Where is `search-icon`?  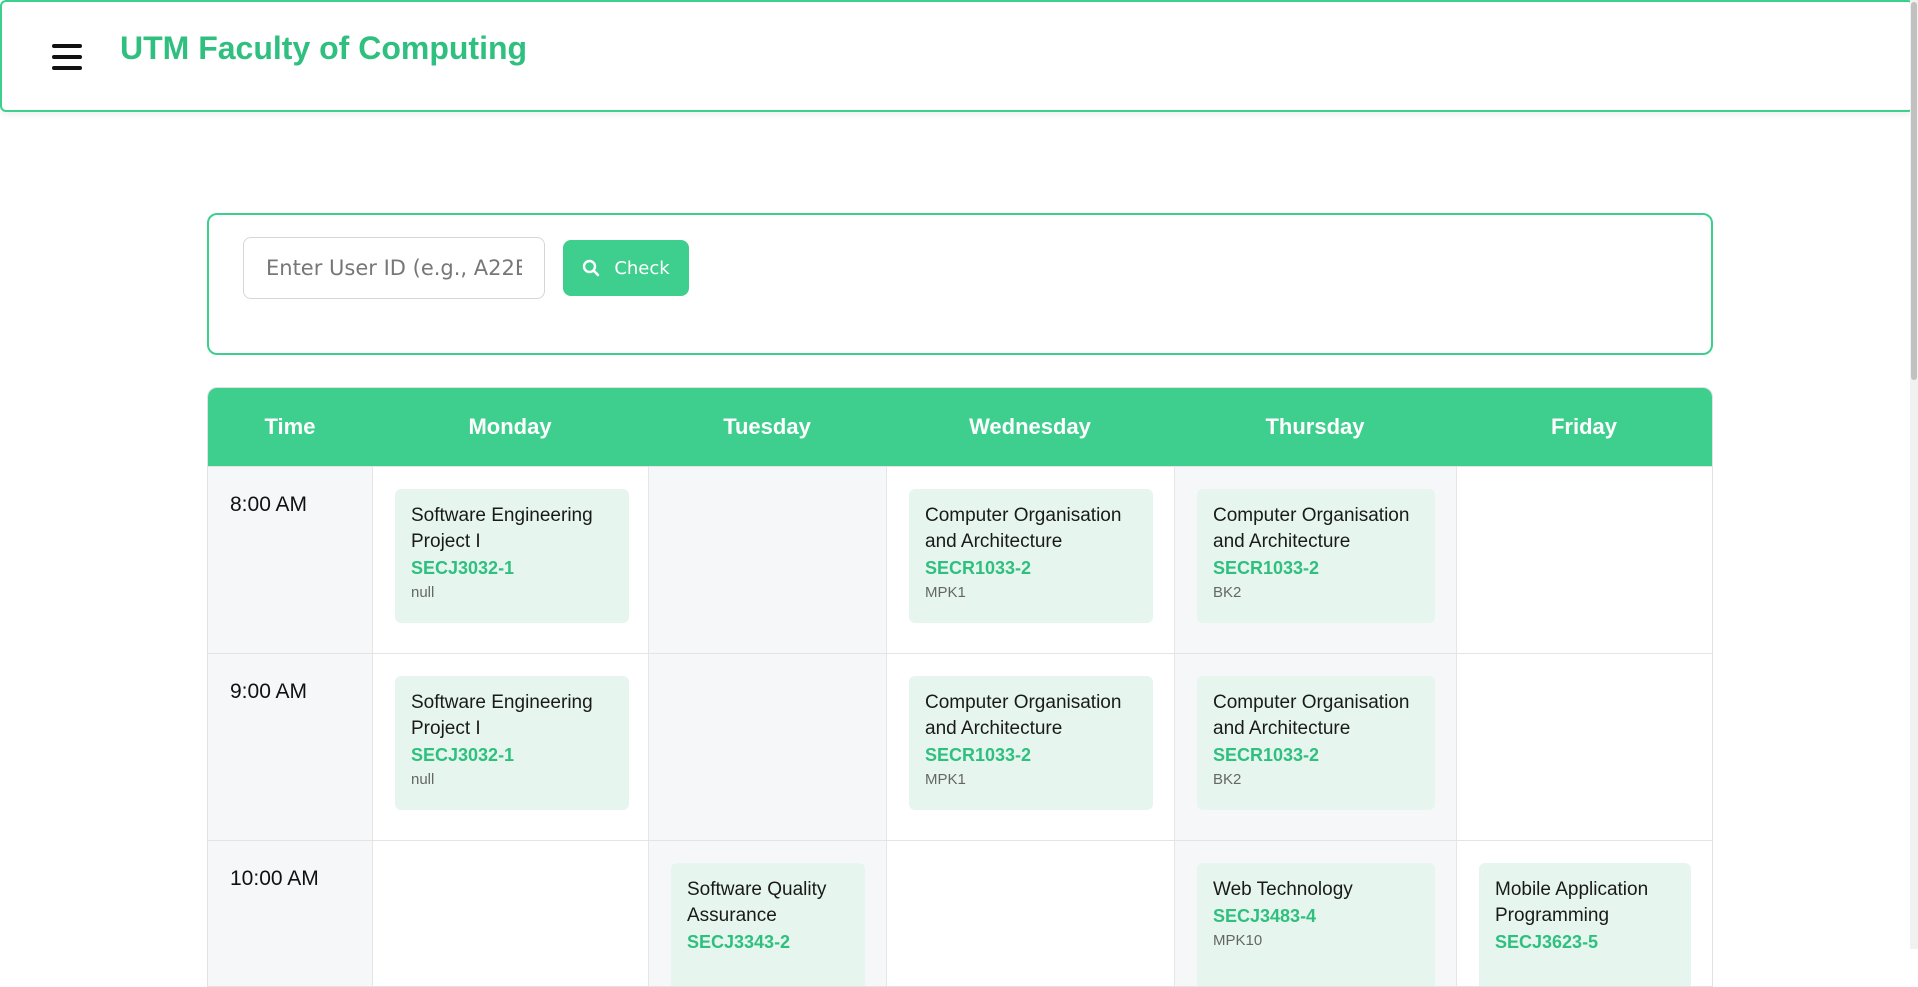 search-icon is located at coordinates (591, 268).